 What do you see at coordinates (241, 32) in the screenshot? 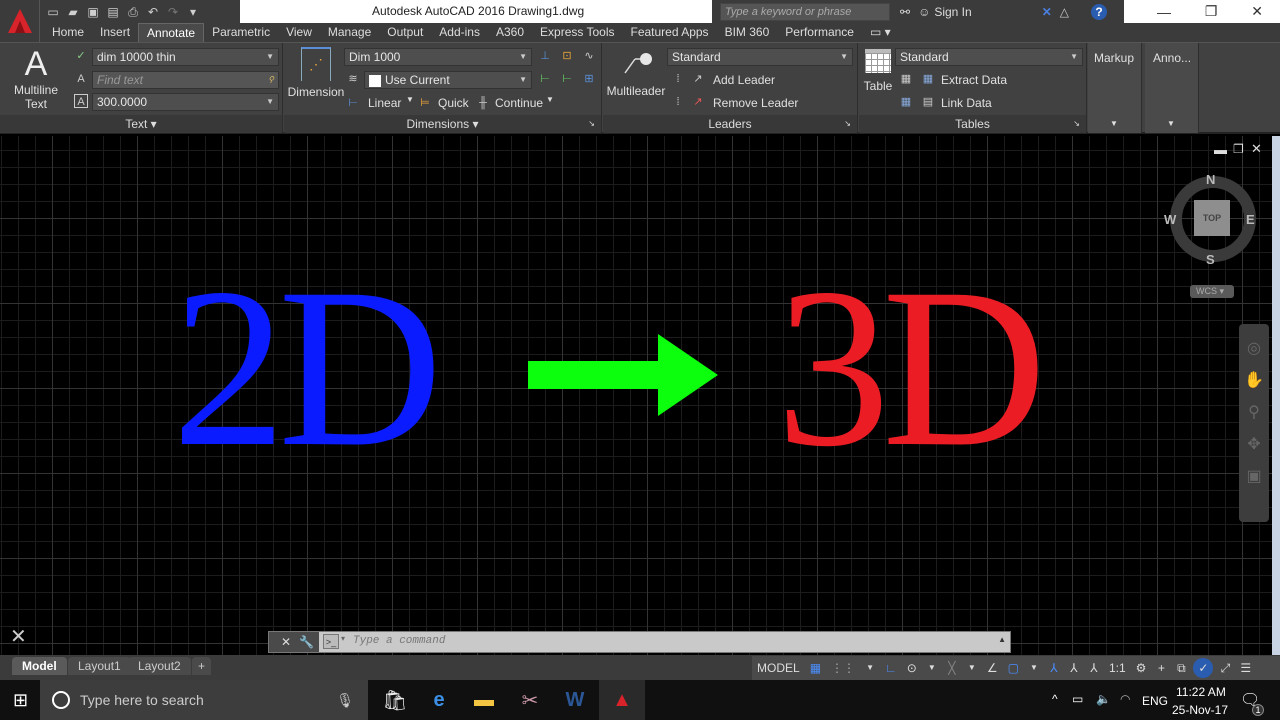
I see `tab-parametric: Parametric` at bounding box center [241, 32].